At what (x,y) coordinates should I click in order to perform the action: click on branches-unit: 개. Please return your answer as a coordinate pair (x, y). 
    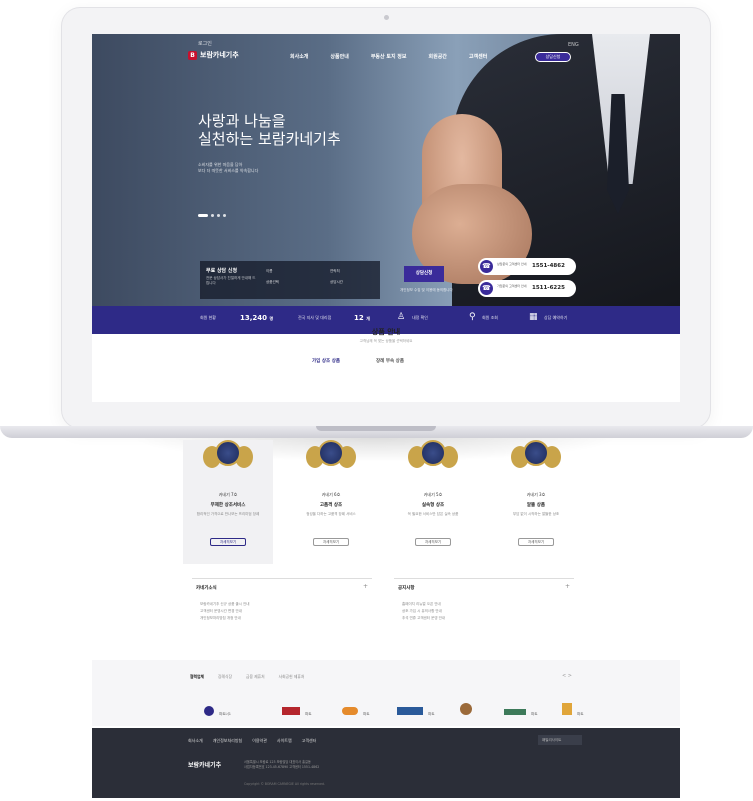
    Looking at the image, I should click on (368, 318).